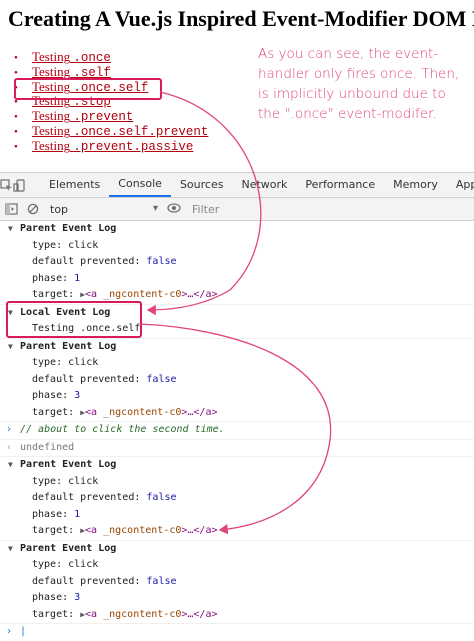  I want to click on device-icon, so click(19, 185).